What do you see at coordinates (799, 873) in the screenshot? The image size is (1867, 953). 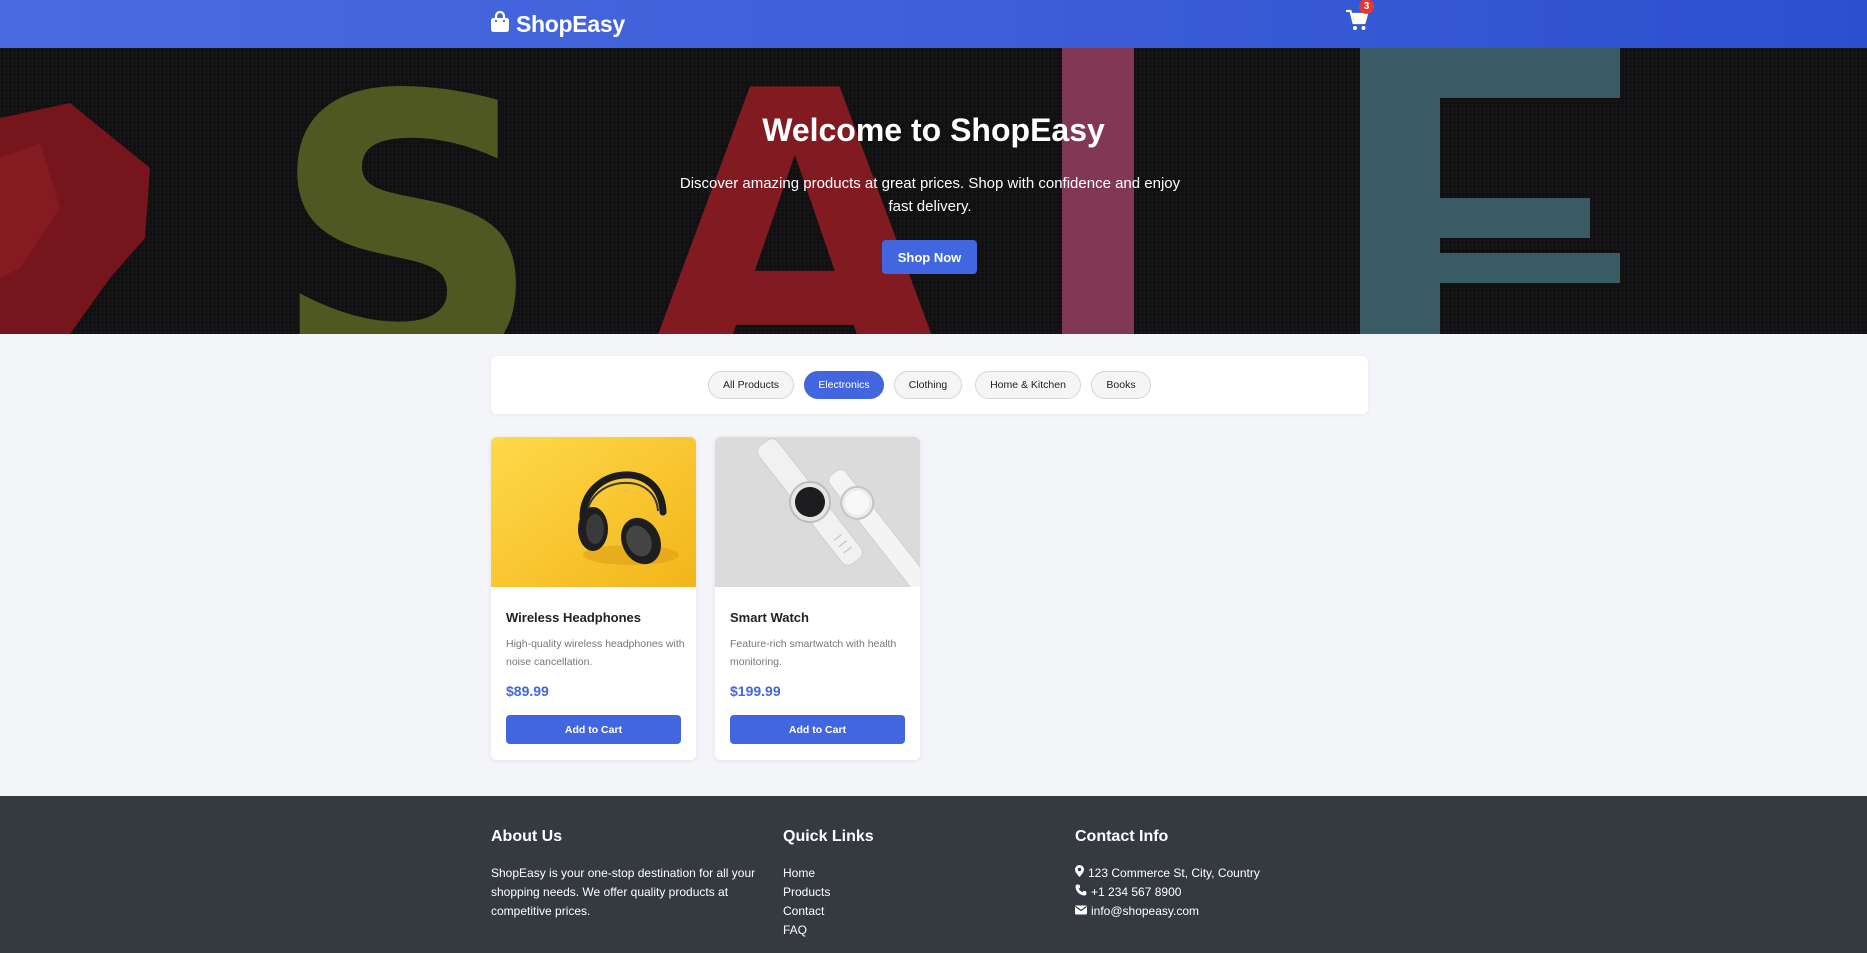 I see `footer-link-home: Home` at bounding box center [799, 873].